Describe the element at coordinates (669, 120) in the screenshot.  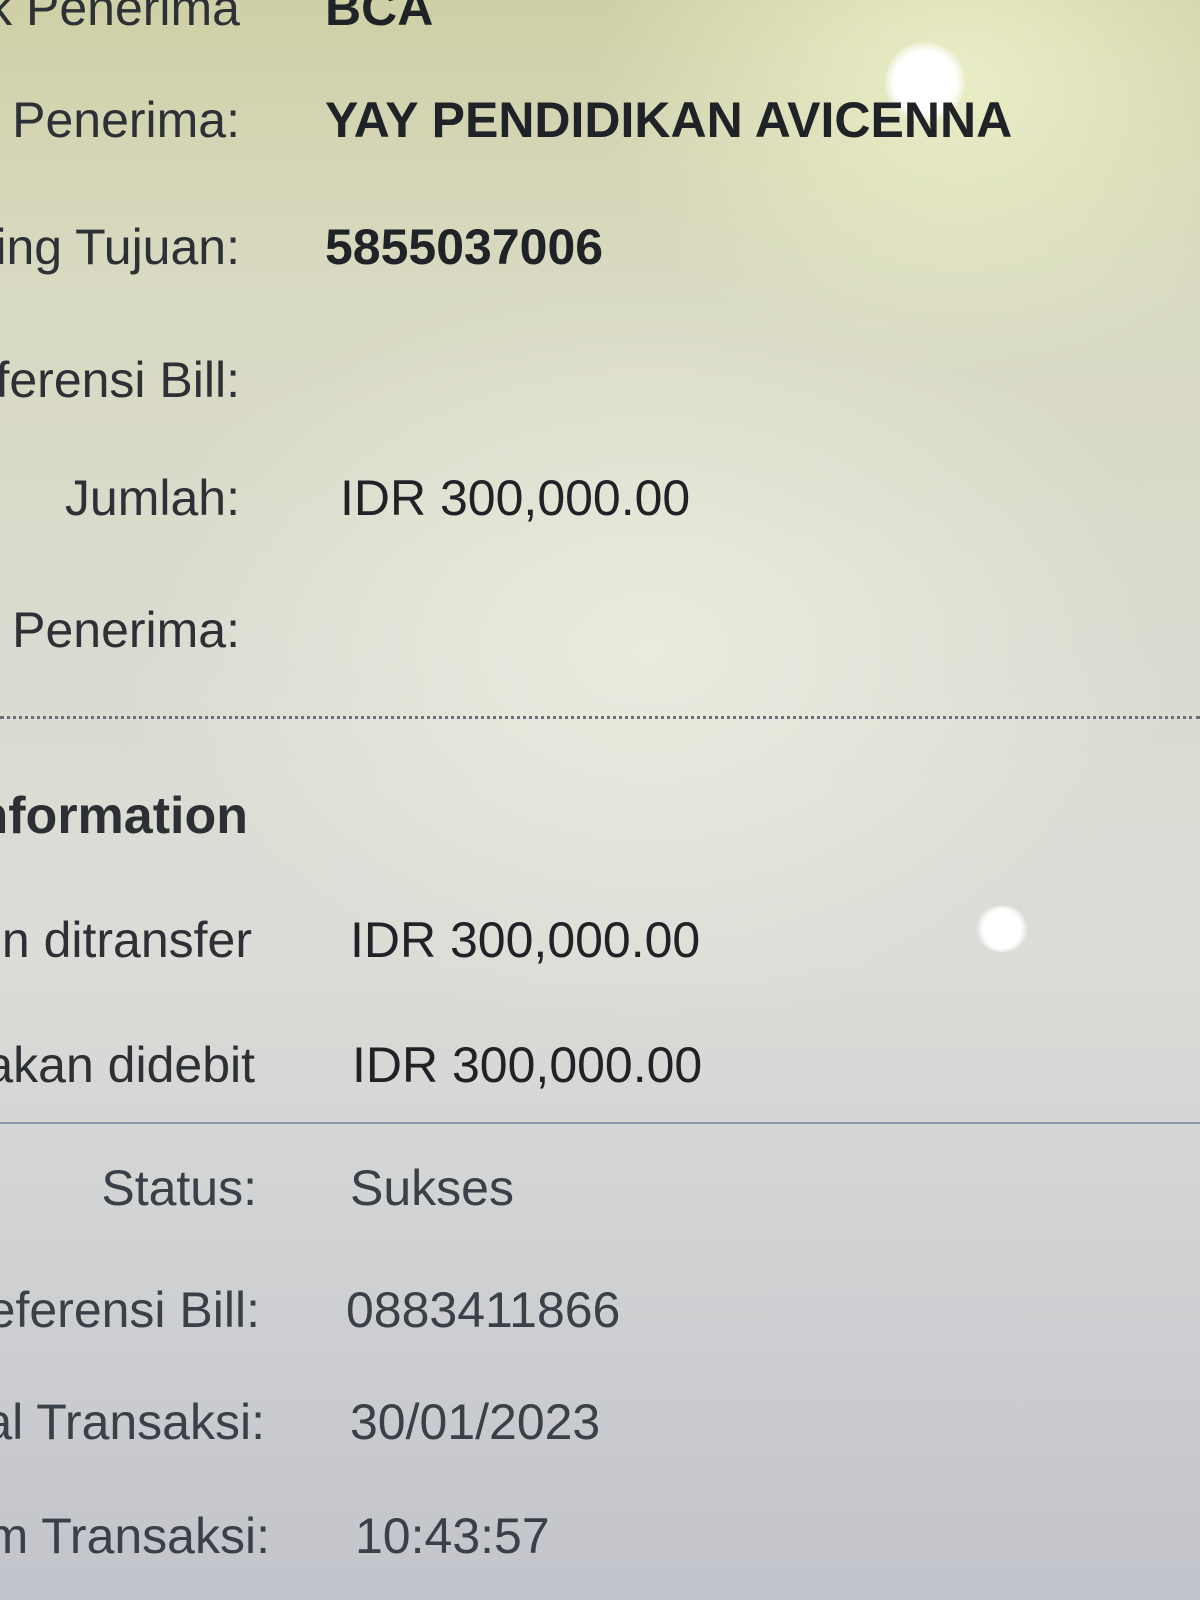
I see `field-value: YAY PENDIDIKAN AVICENNA` at that location.